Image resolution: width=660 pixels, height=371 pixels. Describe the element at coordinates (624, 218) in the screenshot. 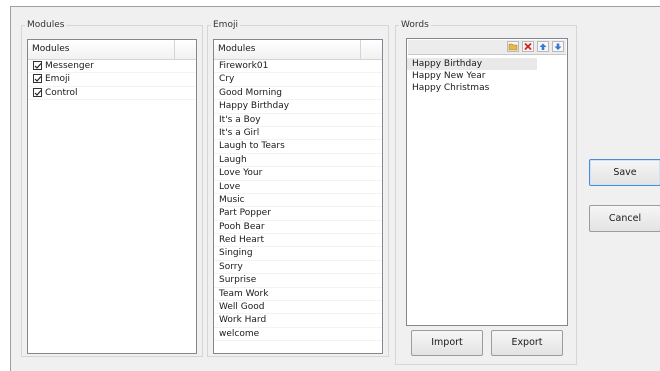

I see `cancel-button: Cancel` at that location.